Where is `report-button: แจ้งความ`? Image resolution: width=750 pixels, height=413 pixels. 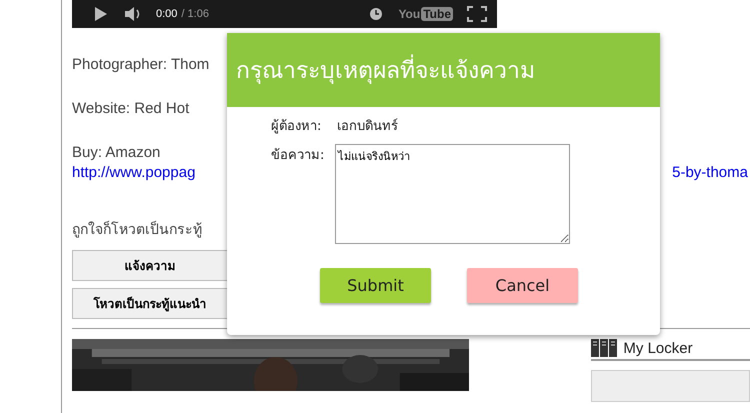 report-button: แจ้งความ is located at coordinates (150, 265).